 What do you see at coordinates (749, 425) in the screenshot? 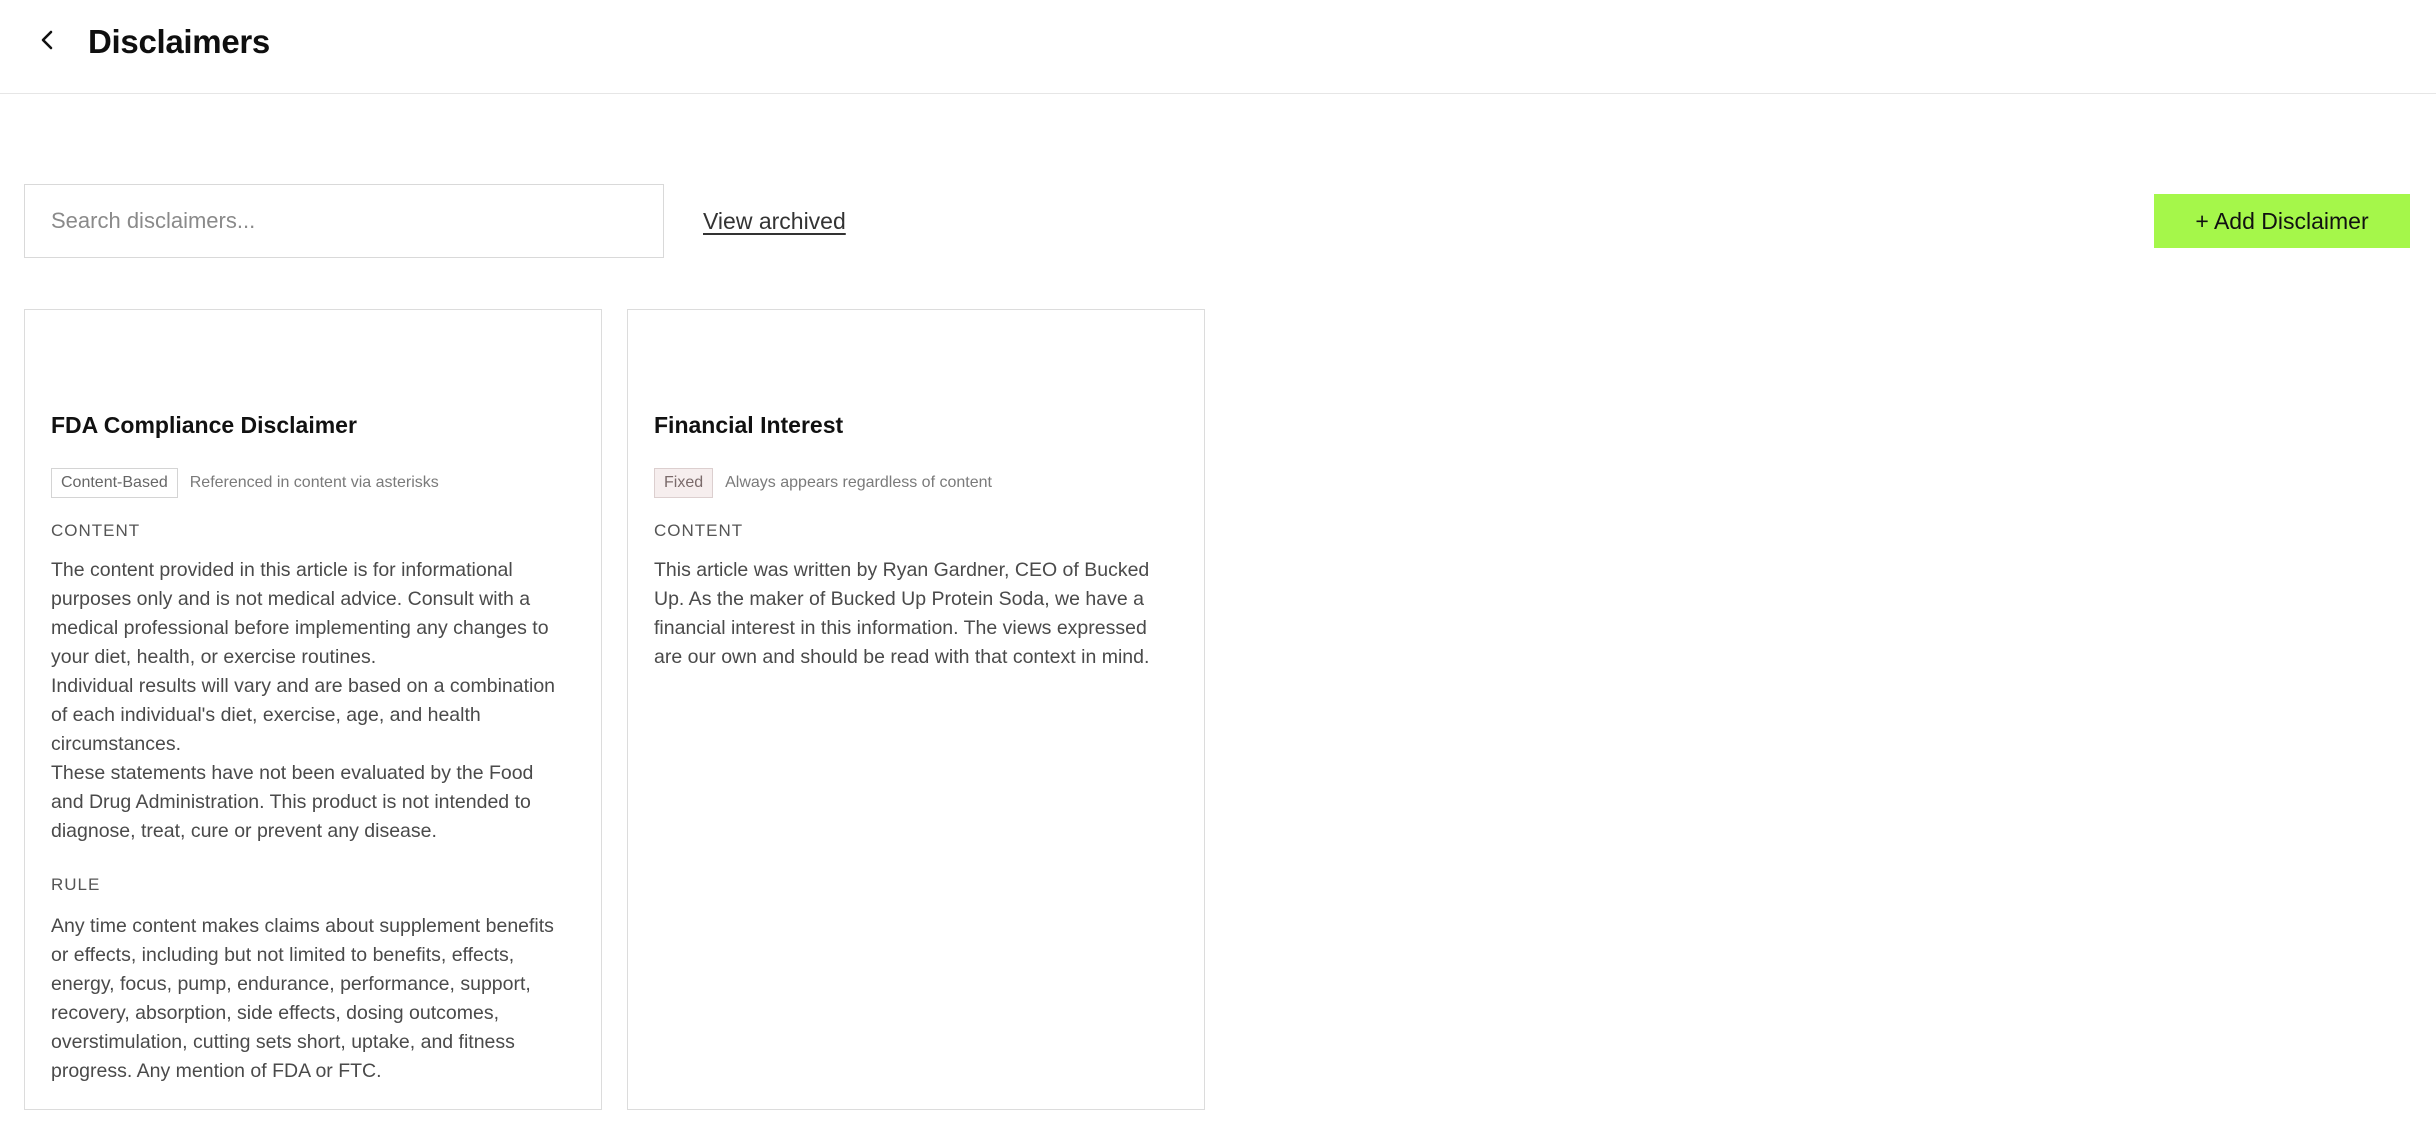
I see `disclaimer-title: Financial Interest` at bounding box center [749, 425].